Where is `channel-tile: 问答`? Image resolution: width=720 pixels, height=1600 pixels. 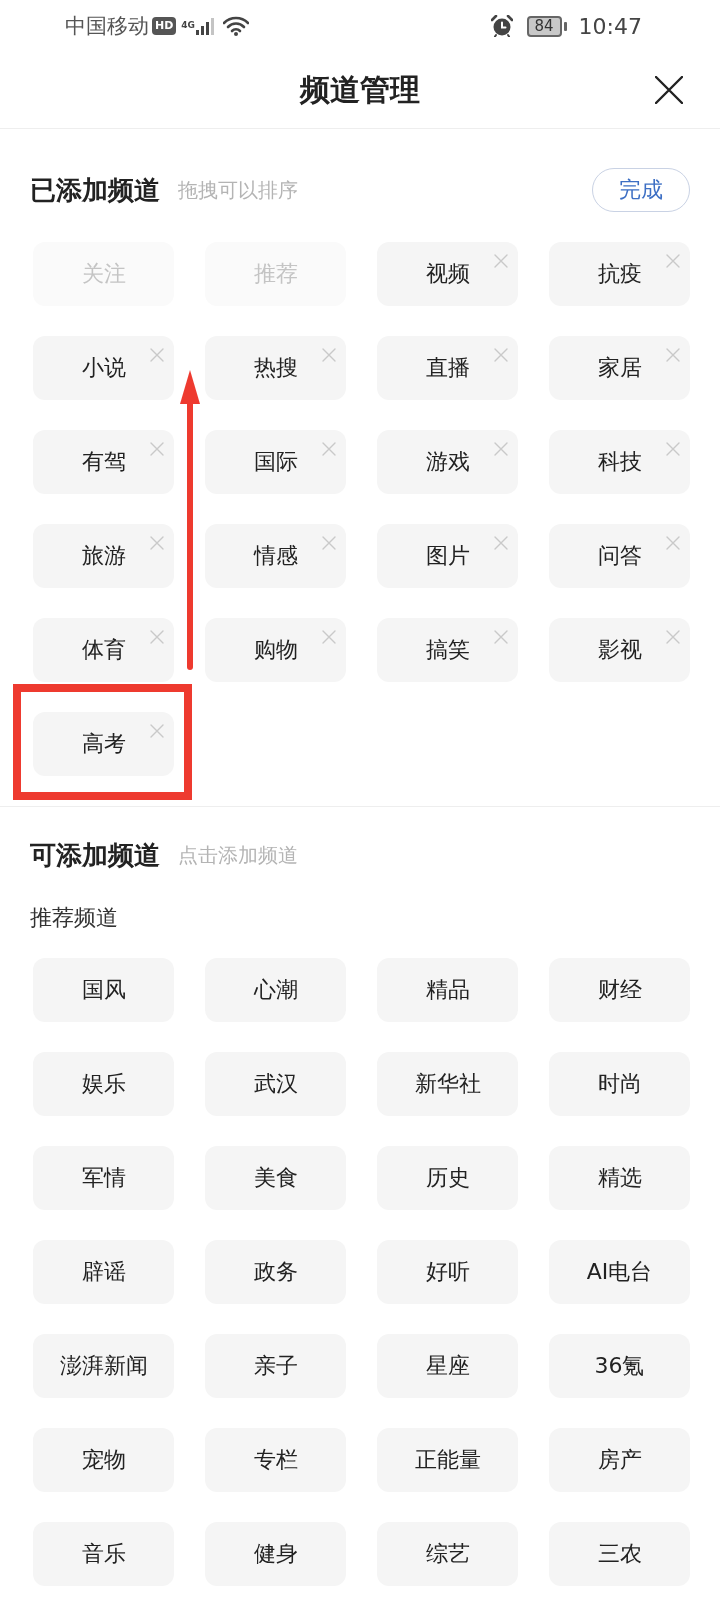
channel-tile: 问答 is located at coordinates (619, 556).